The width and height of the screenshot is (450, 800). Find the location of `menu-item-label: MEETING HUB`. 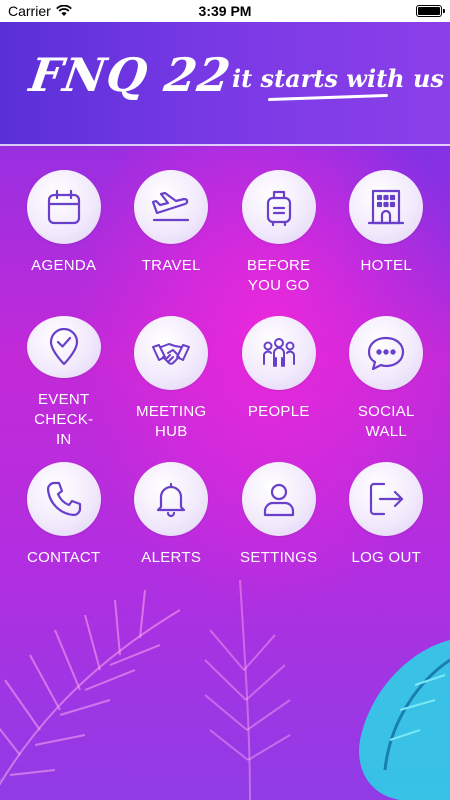

menu-item-label: MEETING HUB is located at coordinates (171, 421).